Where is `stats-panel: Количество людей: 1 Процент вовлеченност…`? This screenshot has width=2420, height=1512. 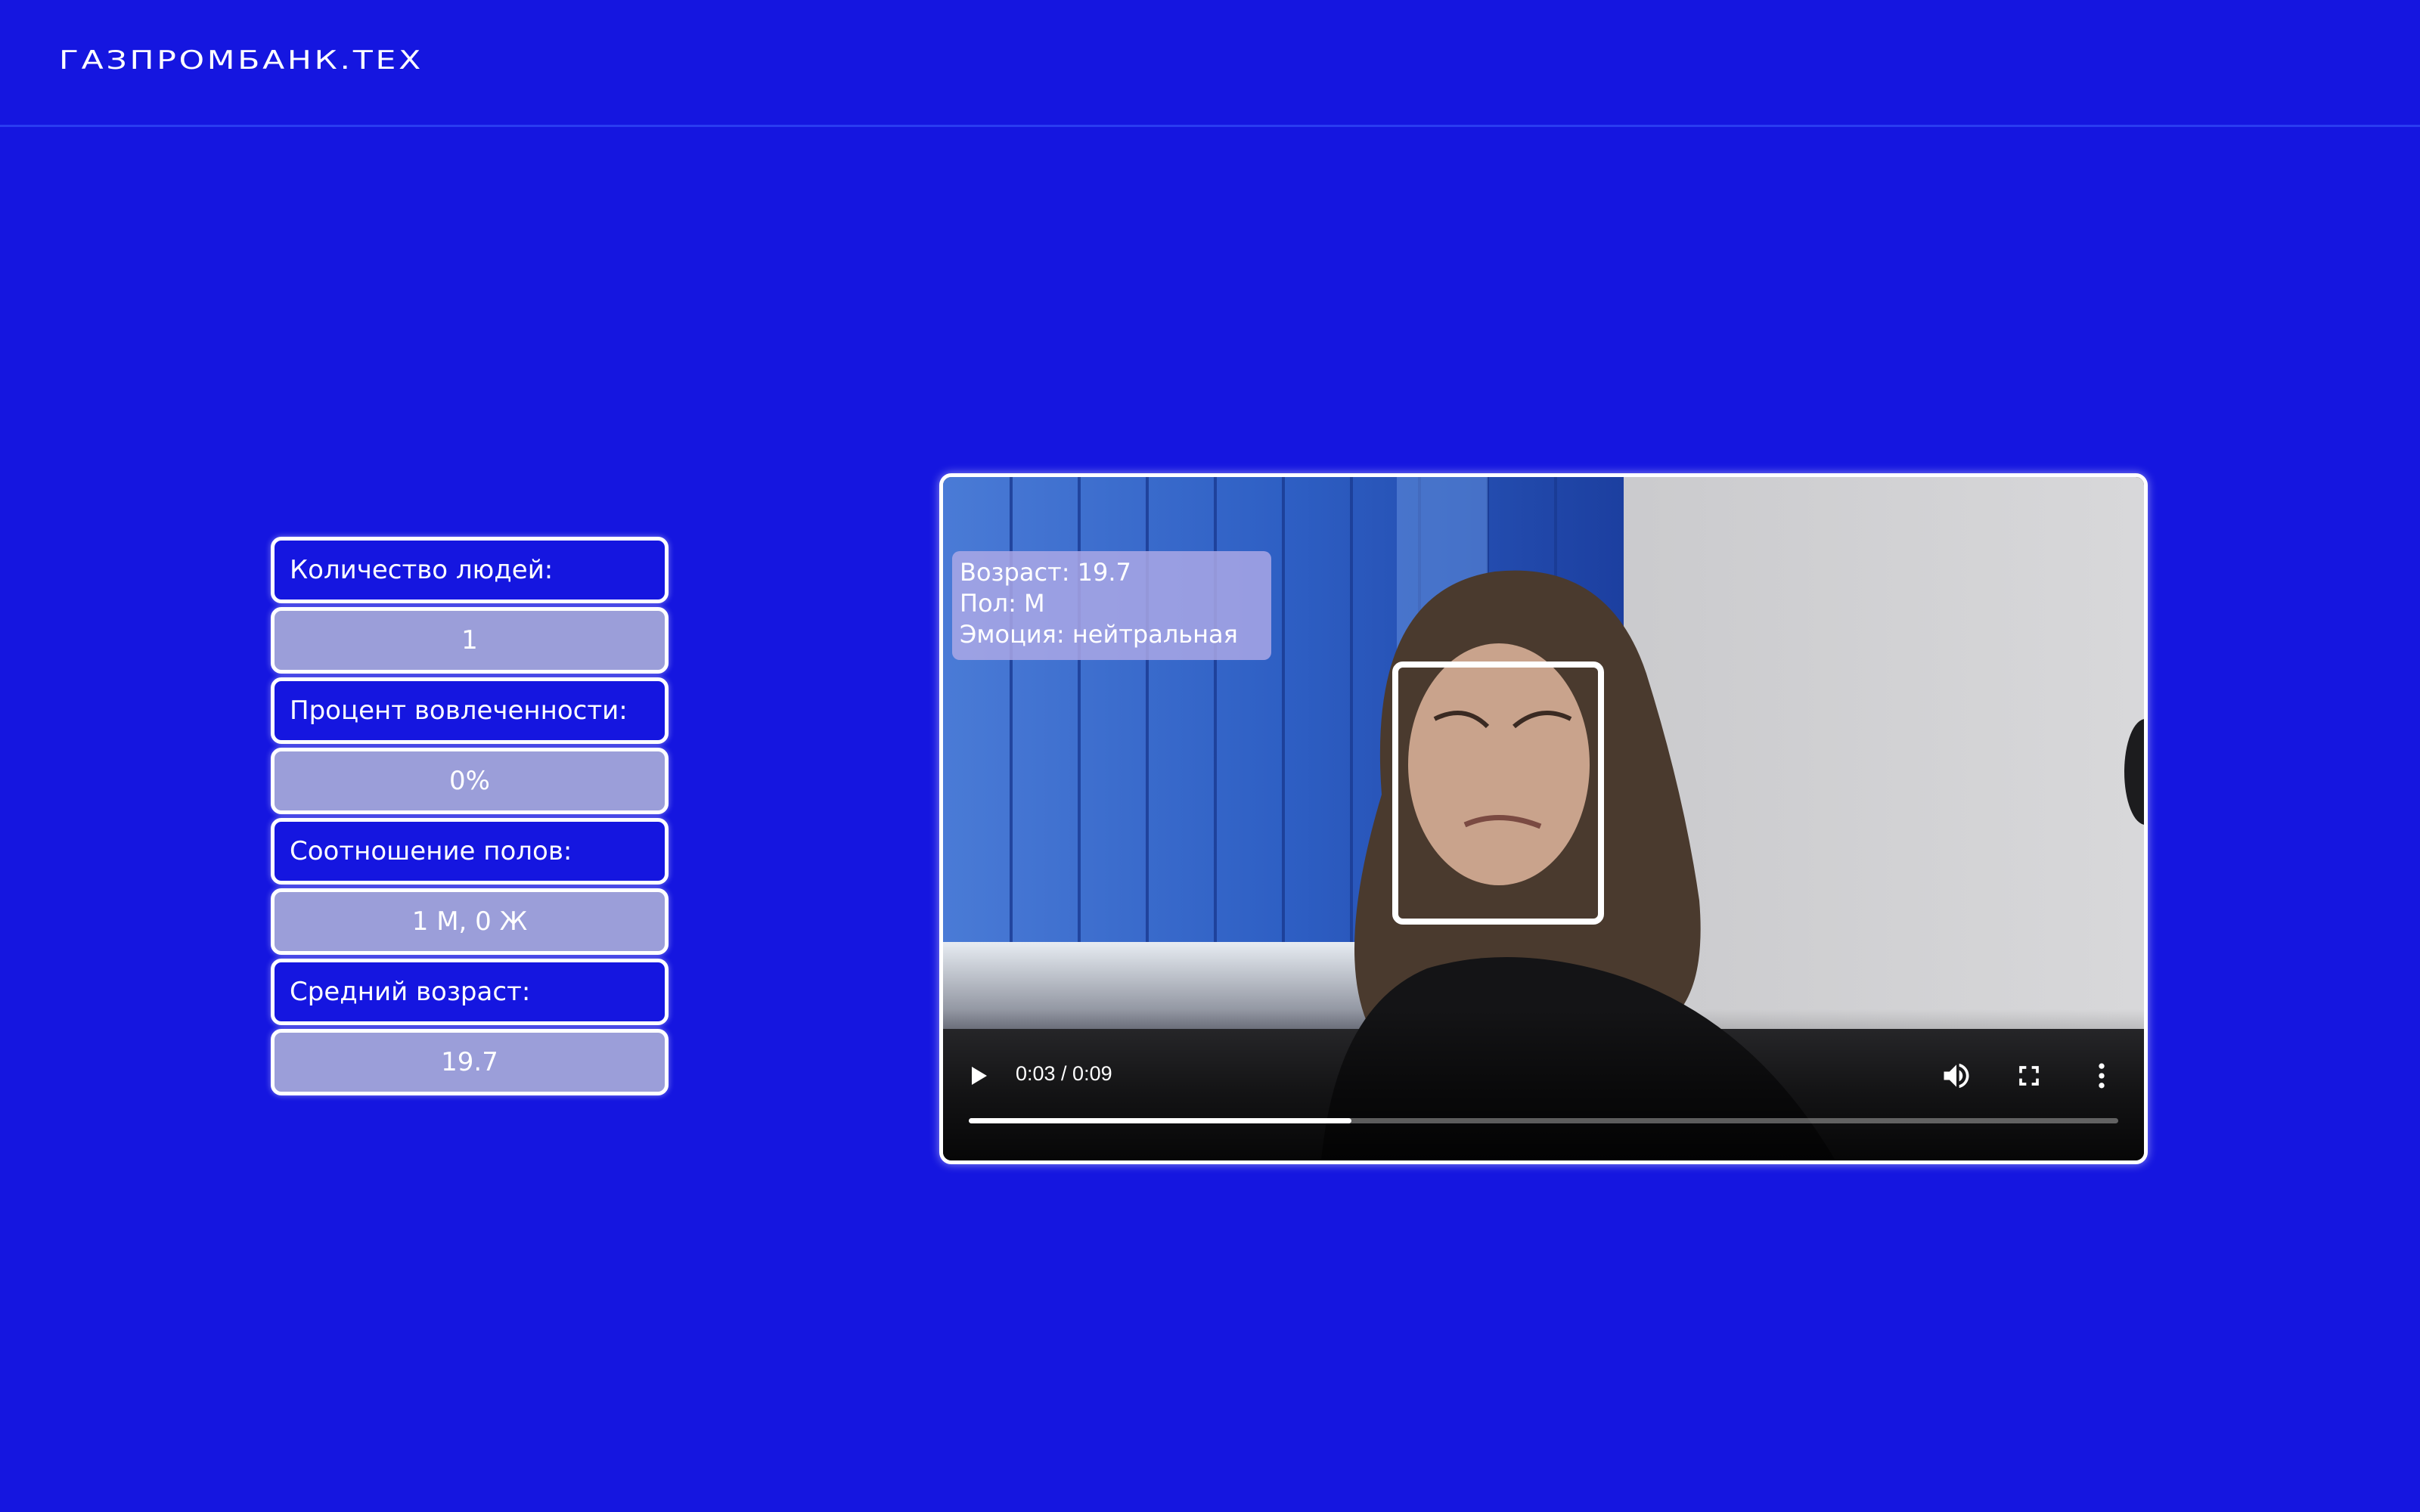
stats-panel: Количество людей: 1 Процент вовлеченност… is located at coordinates (470, 818).